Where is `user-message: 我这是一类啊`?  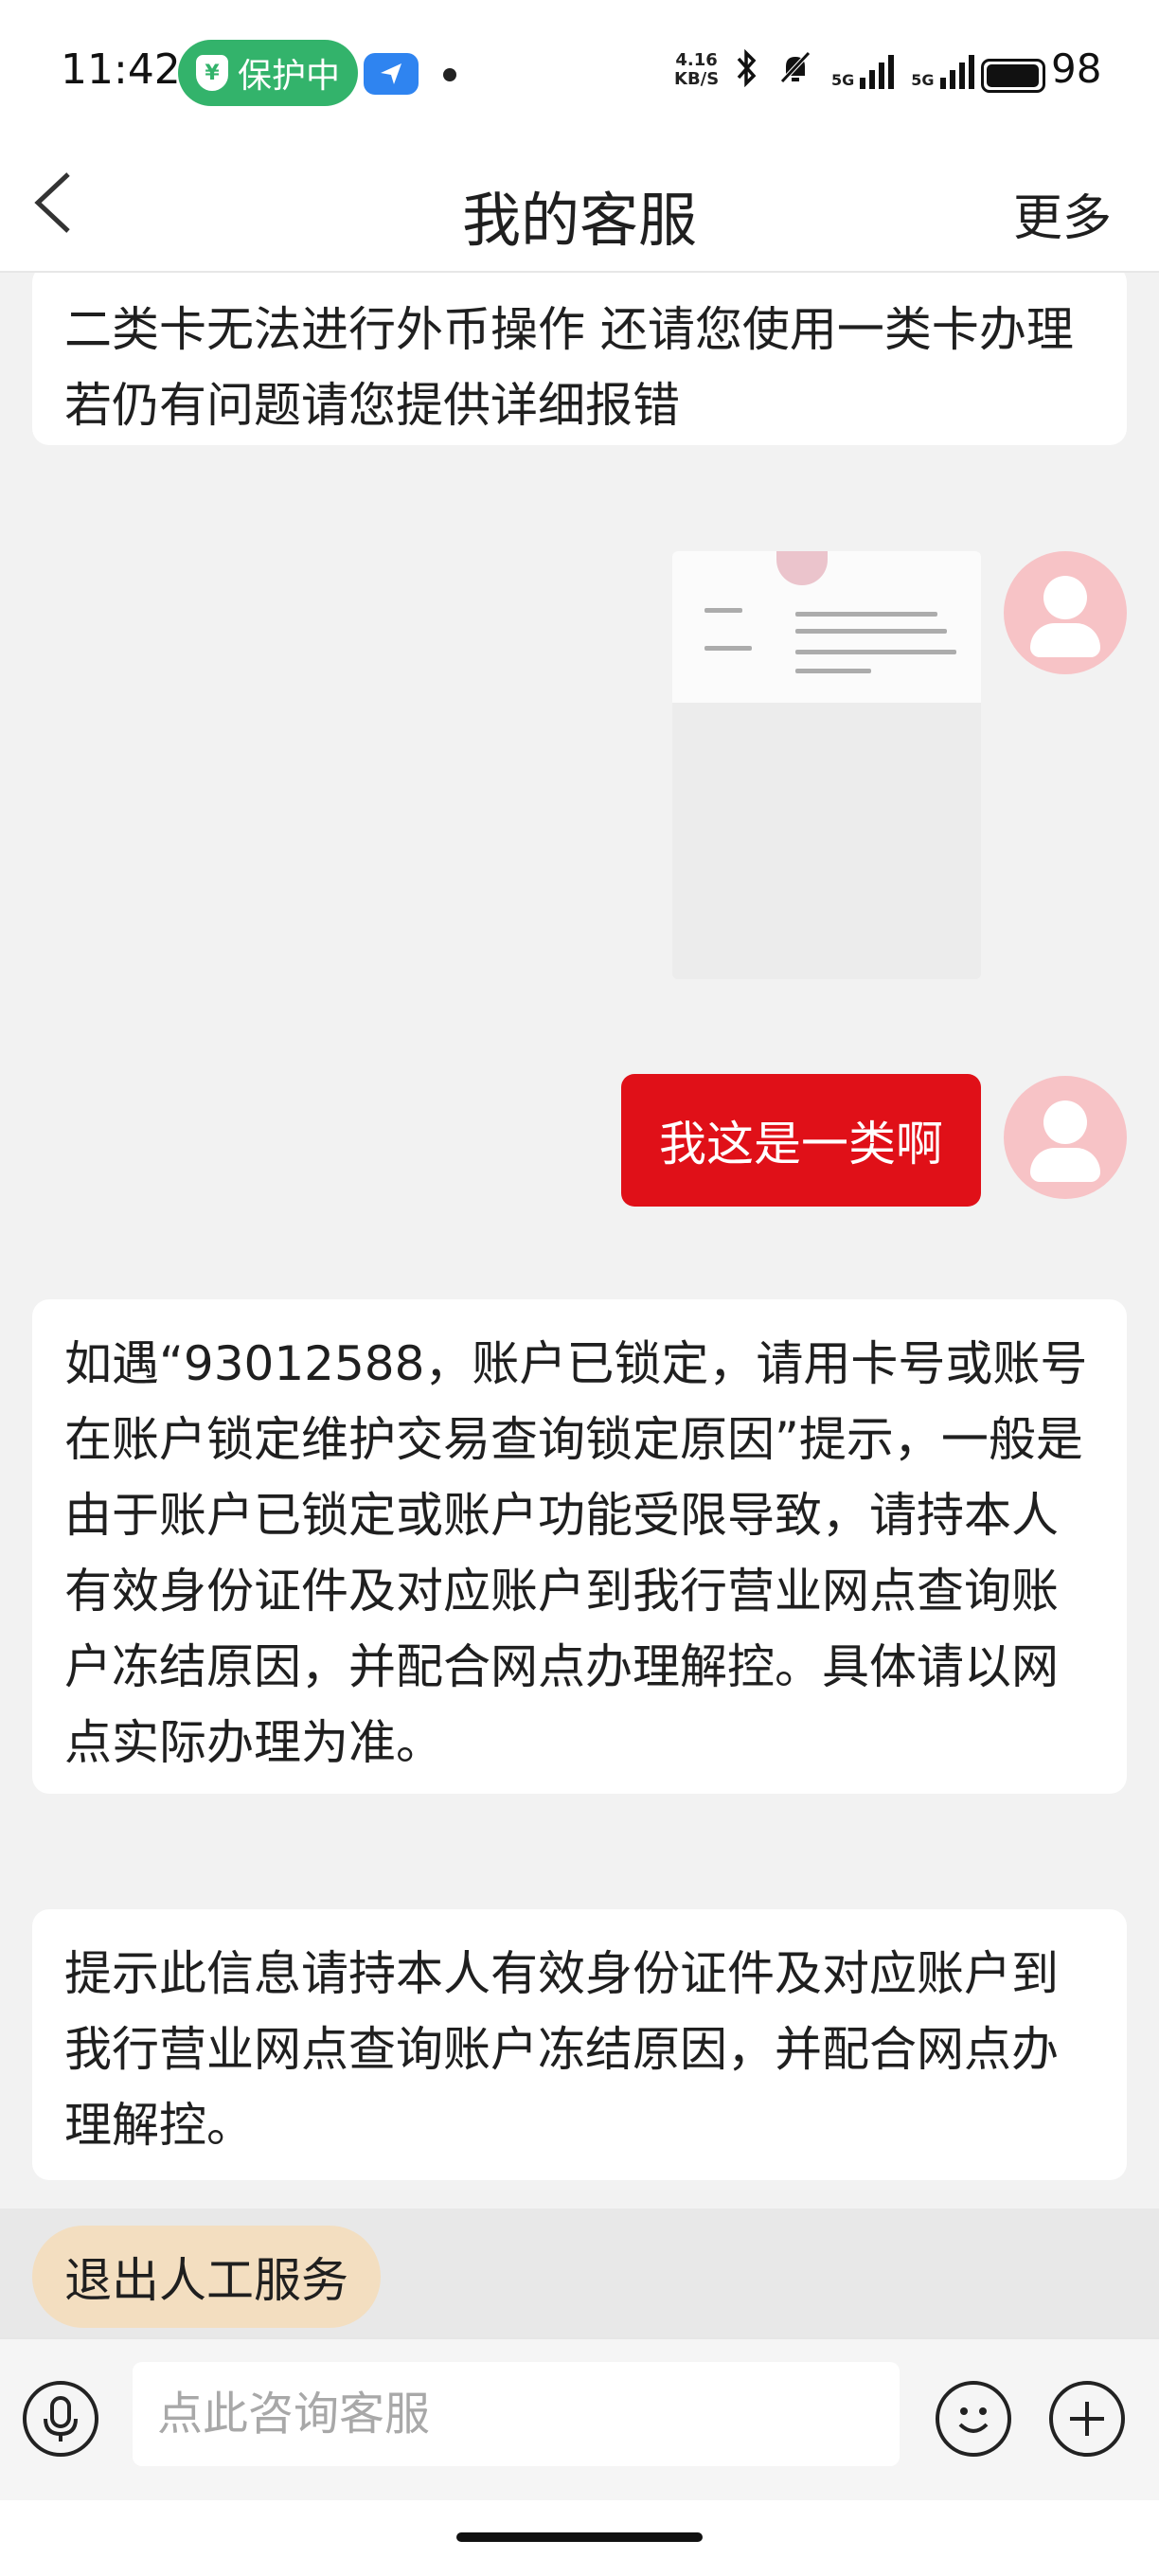 user-message: 我这是一类啊 is located at coordinates (801, 1140).